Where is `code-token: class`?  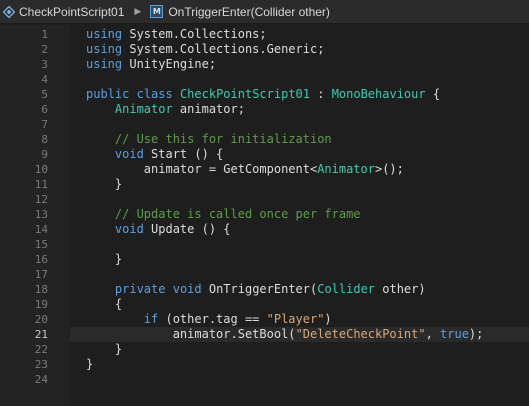
code-token: class is located at coordinates (154, 94).